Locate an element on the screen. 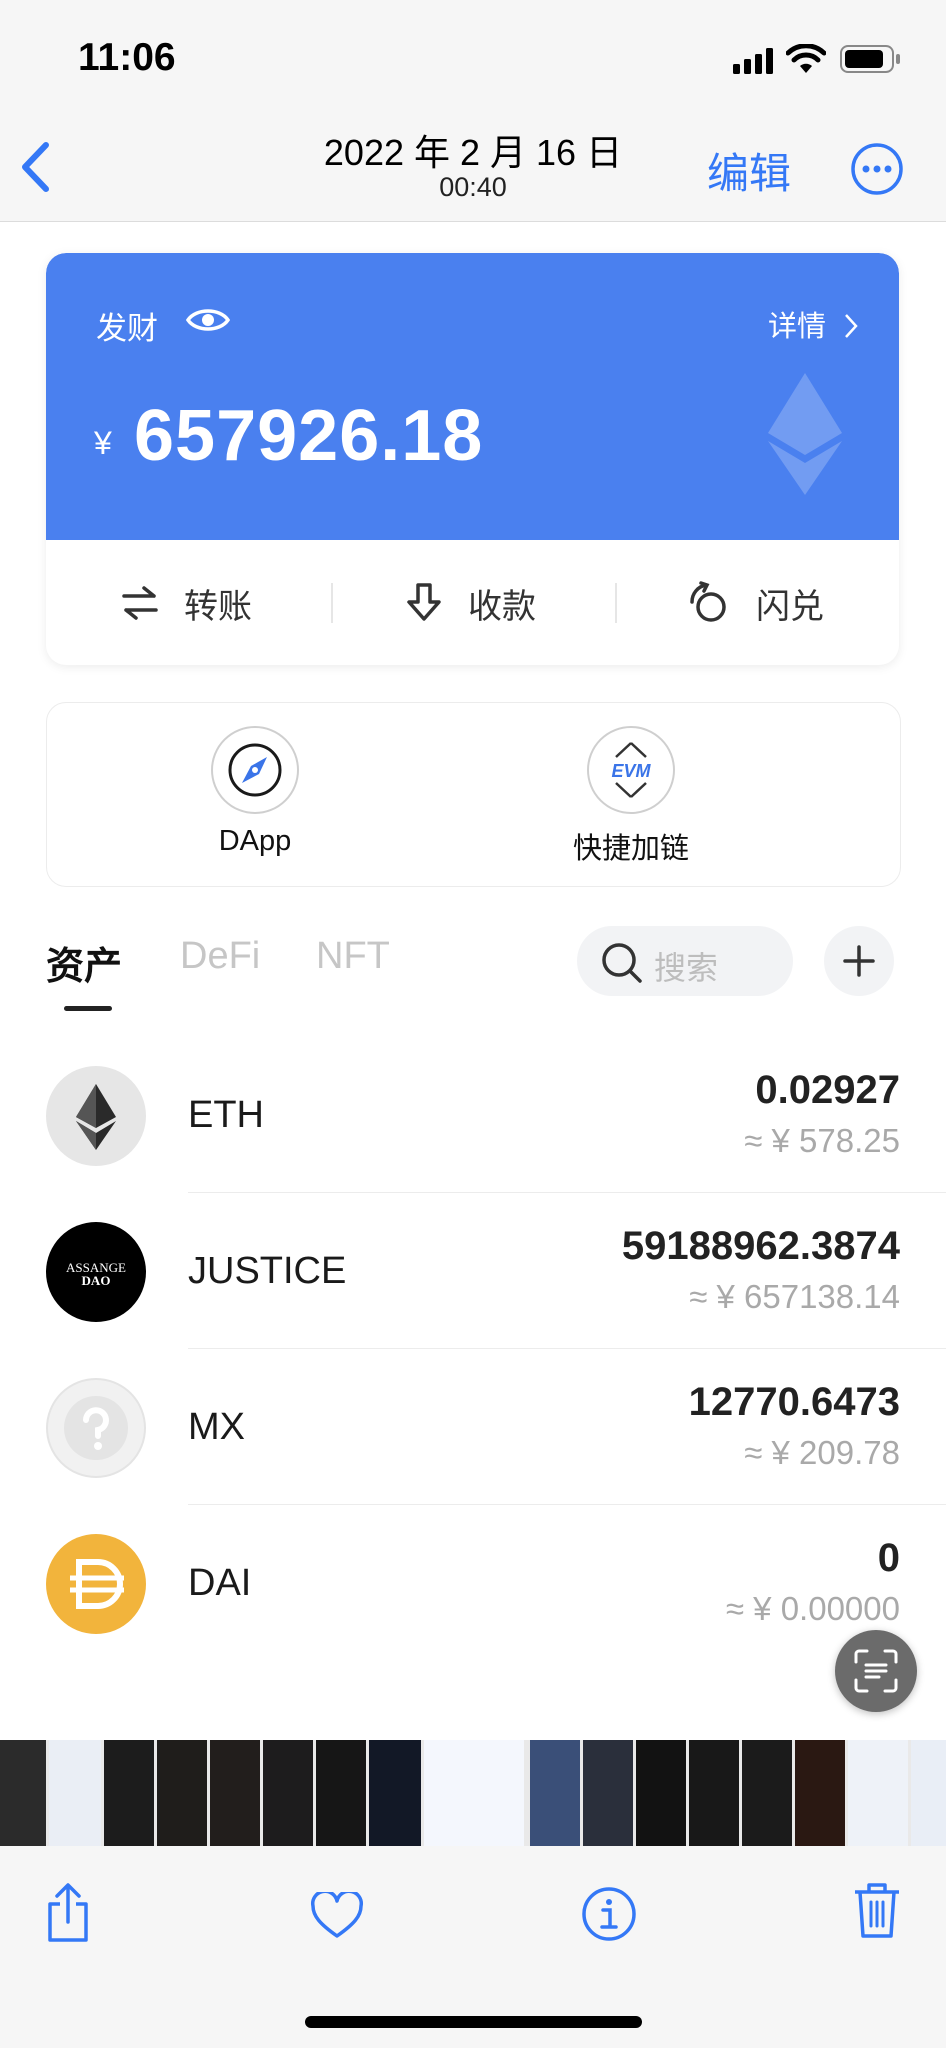  receive-button: 收款 is located at coordinates (470, 603).